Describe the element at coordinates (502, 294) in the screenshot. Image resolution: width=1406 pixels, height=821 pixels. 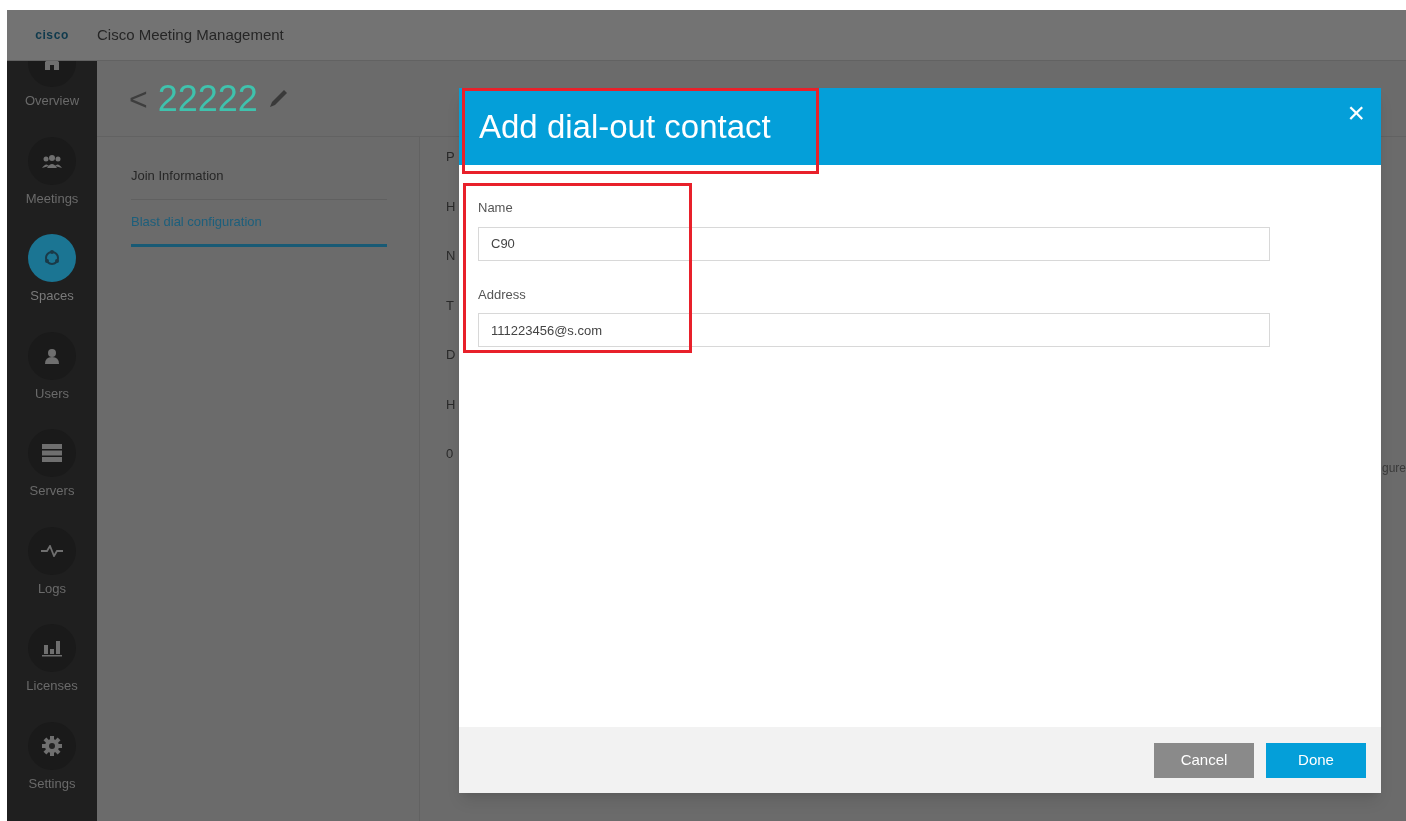
I see `field-label: Address` at that location.